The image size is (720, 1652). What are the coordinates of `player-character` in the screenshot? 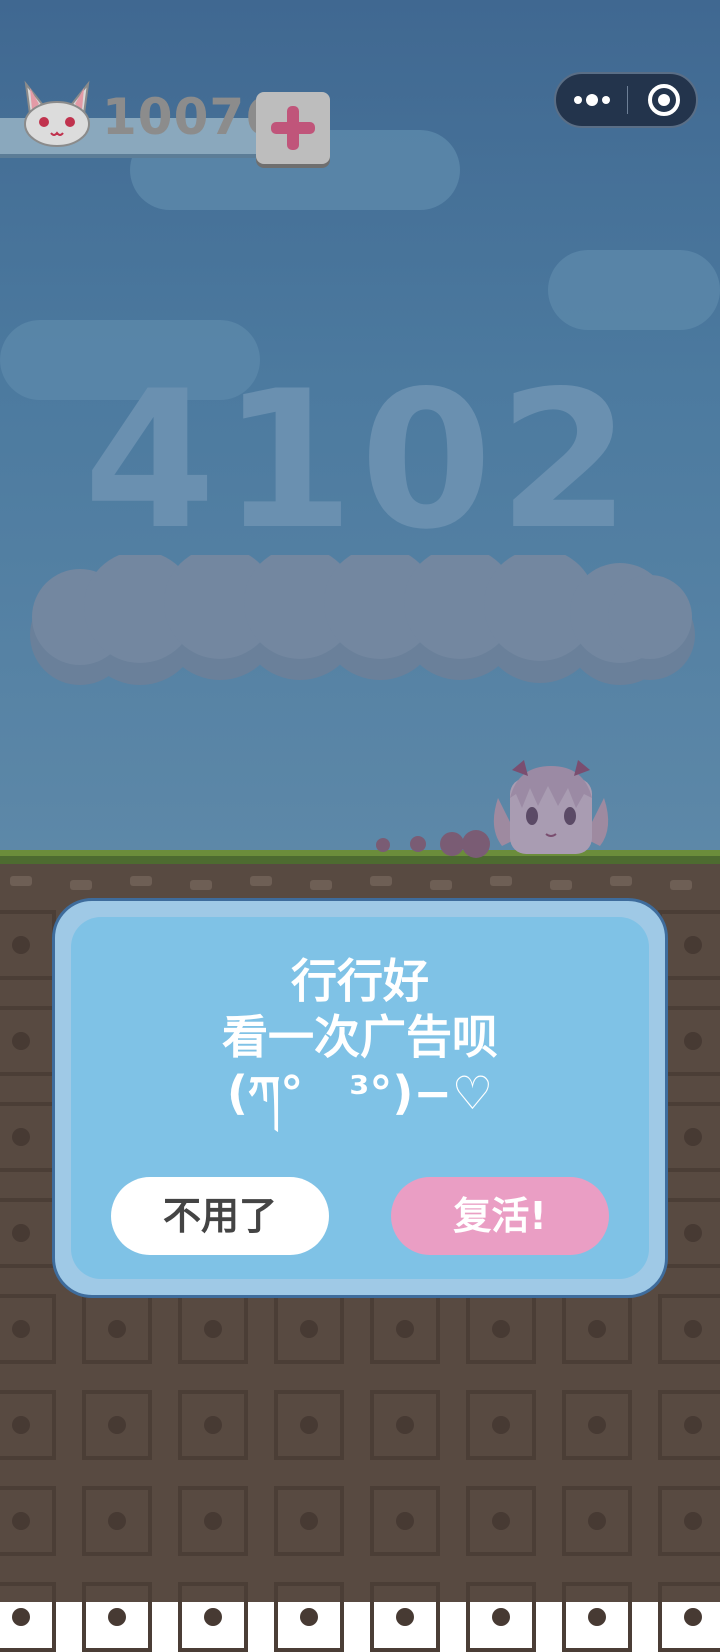 It's located at (551, 808).